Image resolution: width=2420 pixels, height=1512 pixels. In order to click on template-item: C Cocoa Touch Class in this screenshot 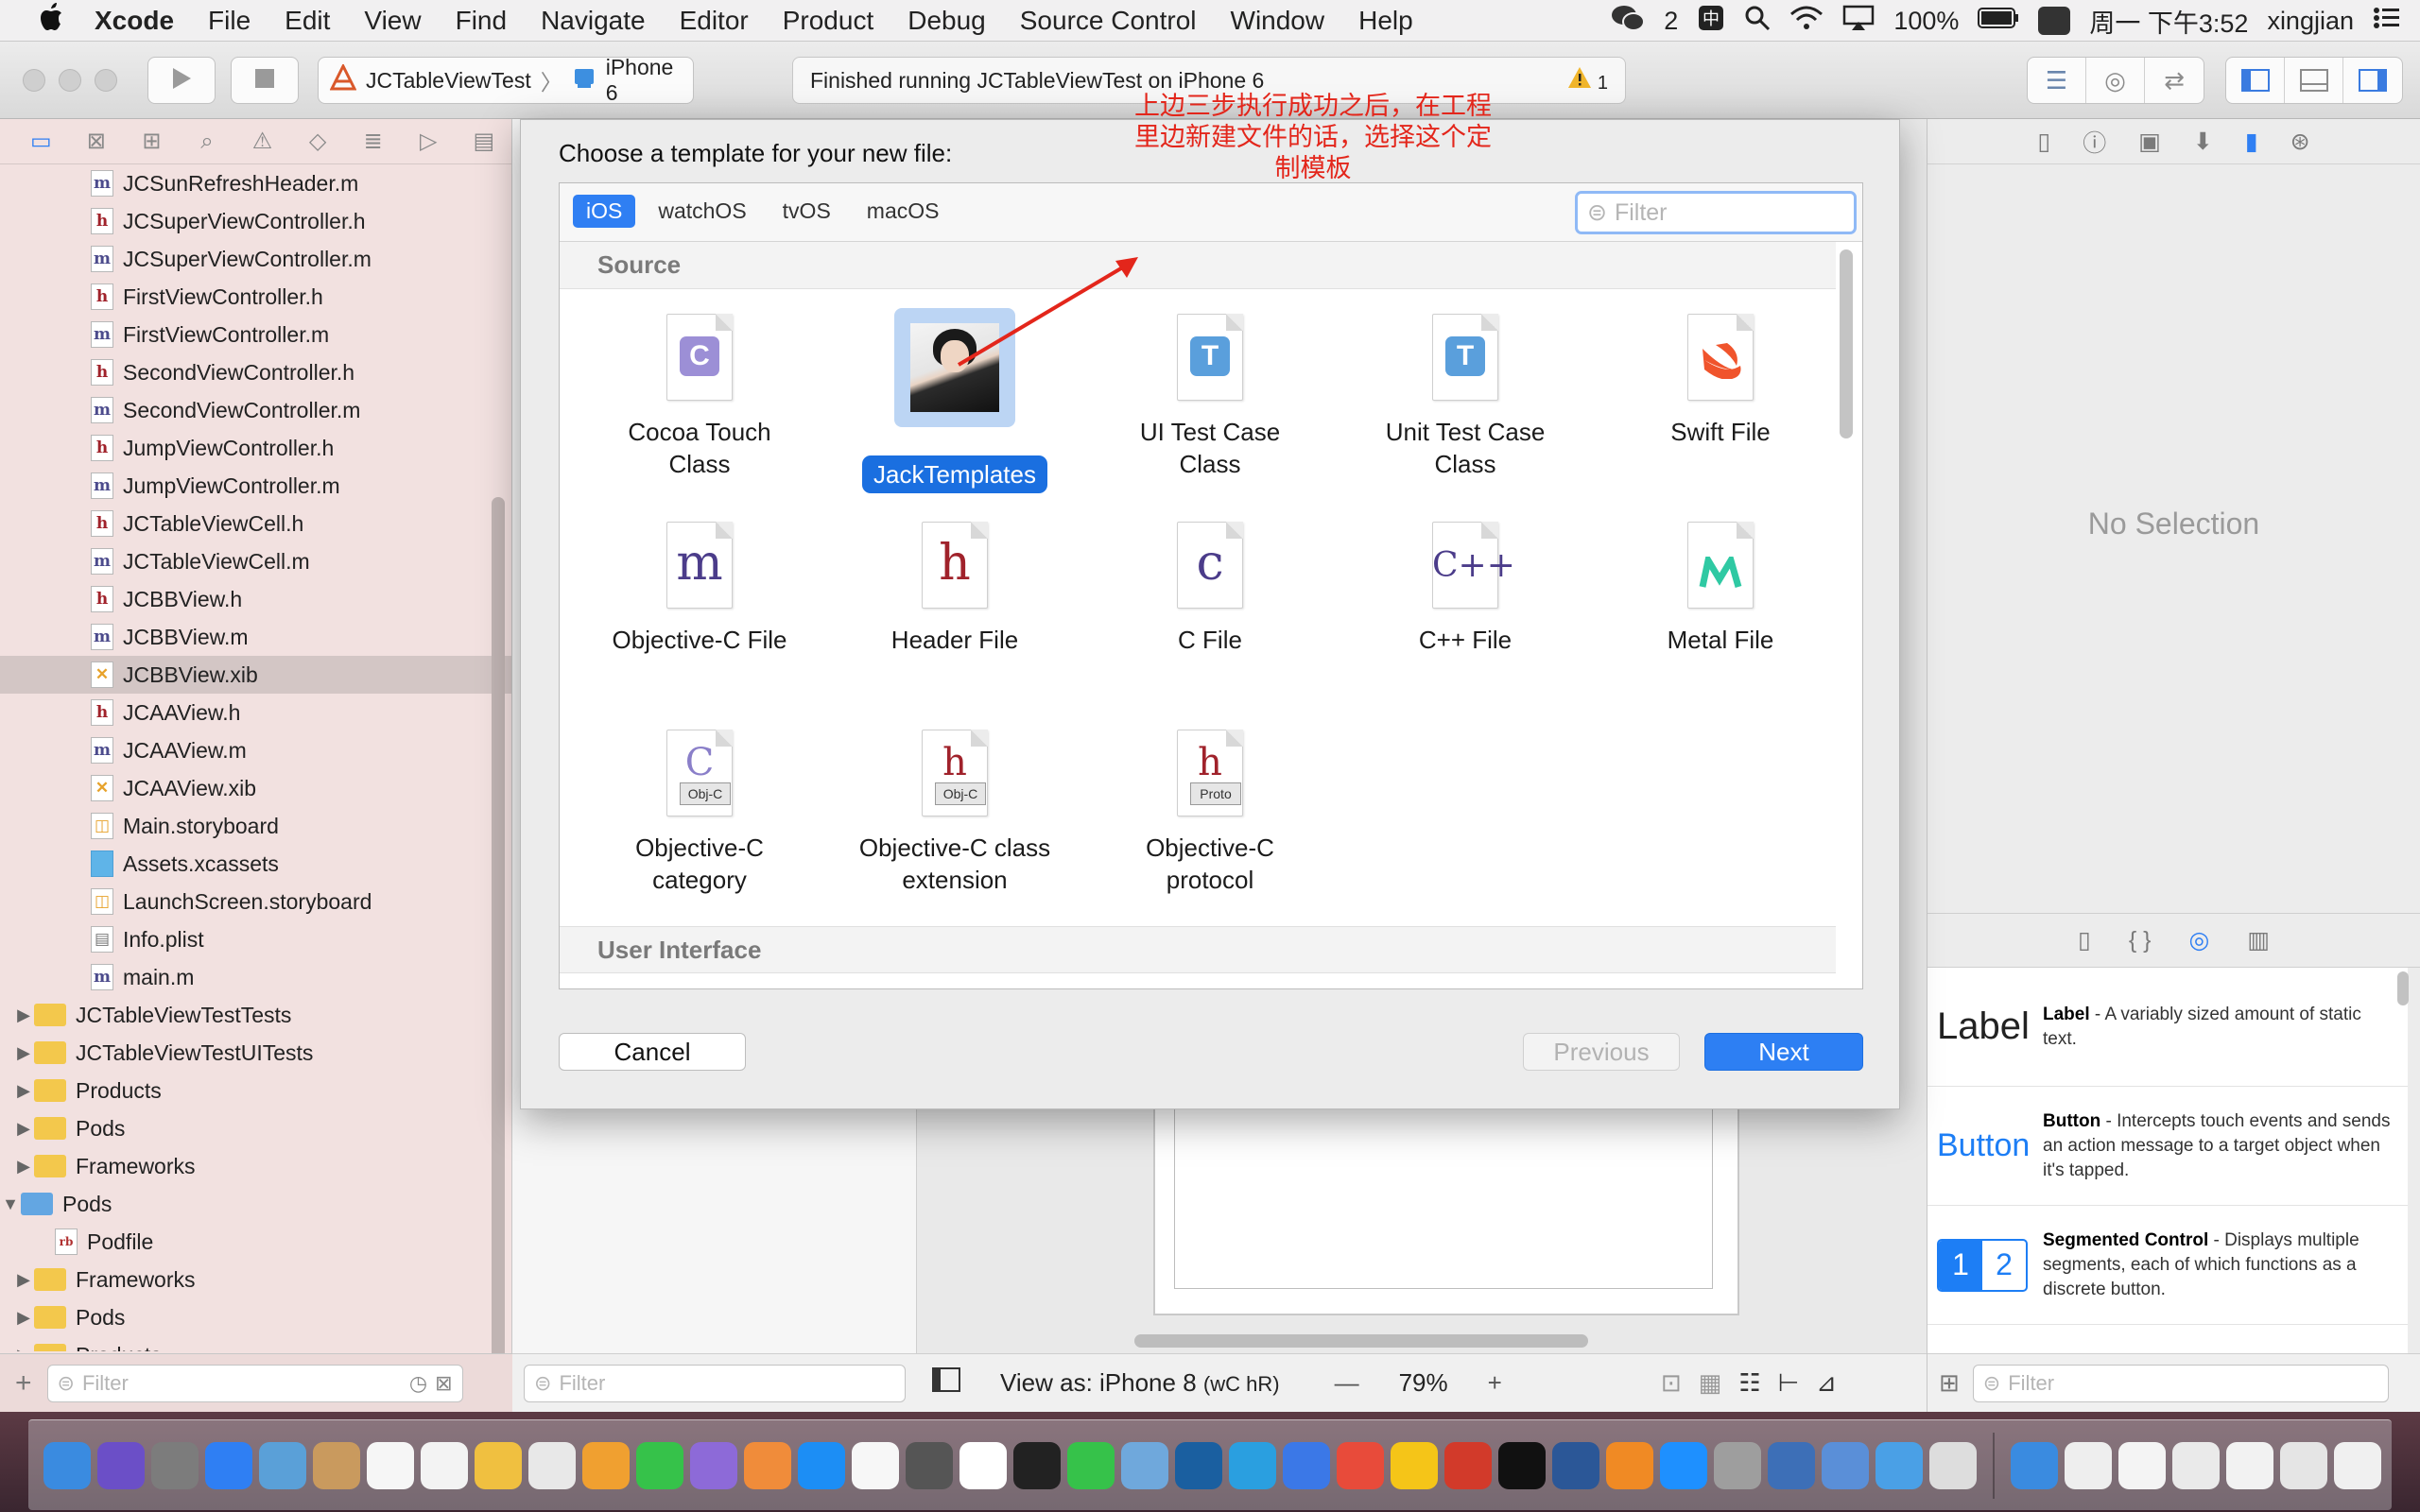, I will do `click(699, 397)`.